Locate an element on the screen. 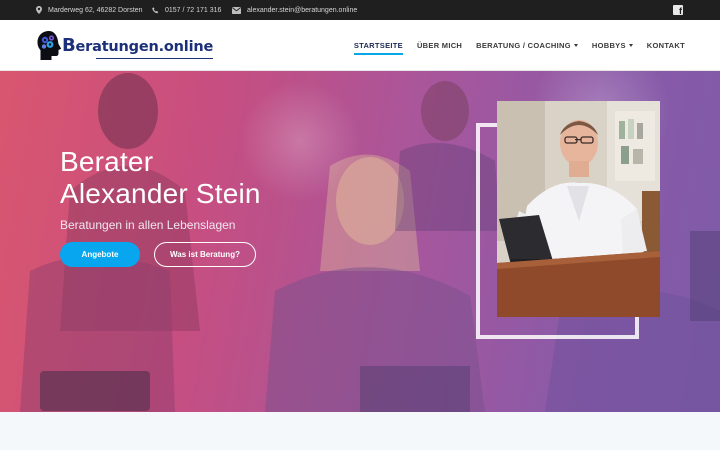 The image size is (720, 450). nav-item-kontakt: KONTAKT is located at coordinates (666, 45).